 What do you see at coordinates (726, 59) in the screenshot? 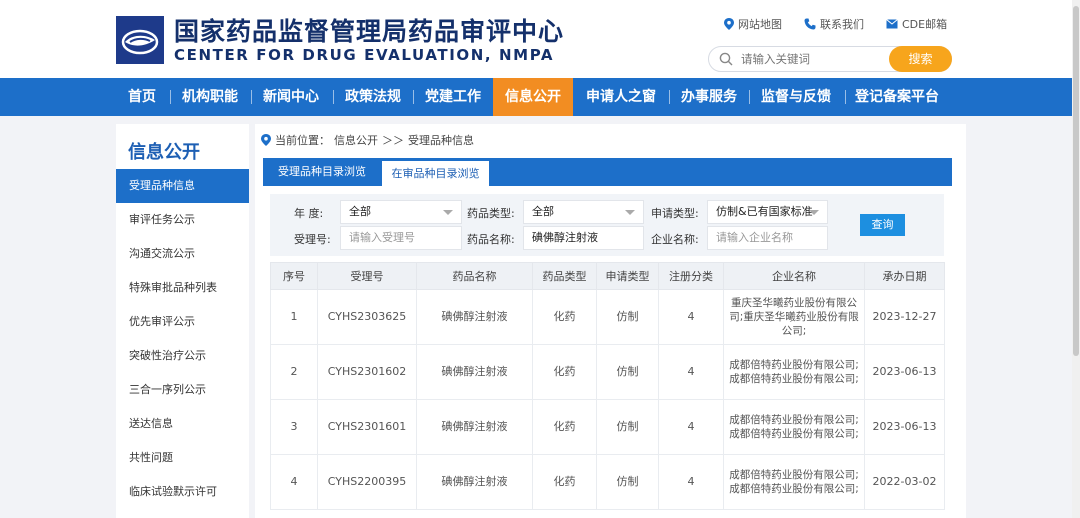
I see `search-icon` at bounding box center [726, 59].